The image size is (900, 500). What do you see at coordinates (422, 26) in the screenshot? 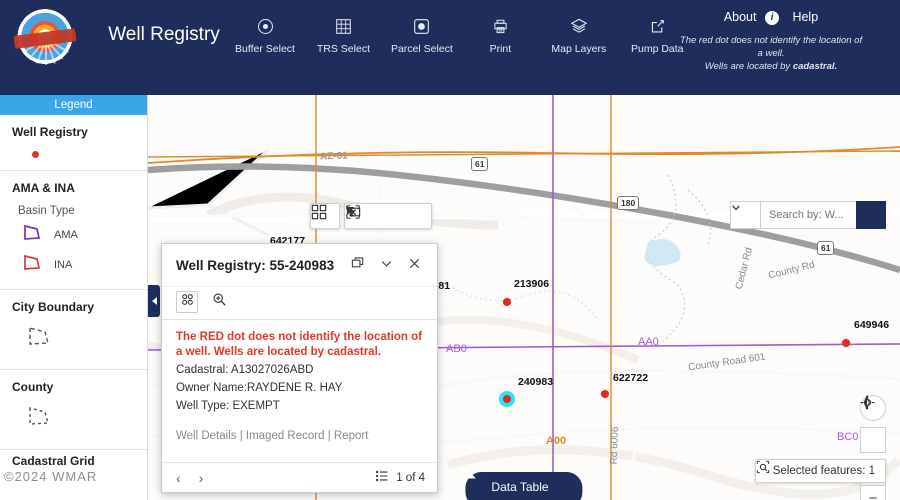
I see `parcel-select-icon` at bounding box center [422, 26].